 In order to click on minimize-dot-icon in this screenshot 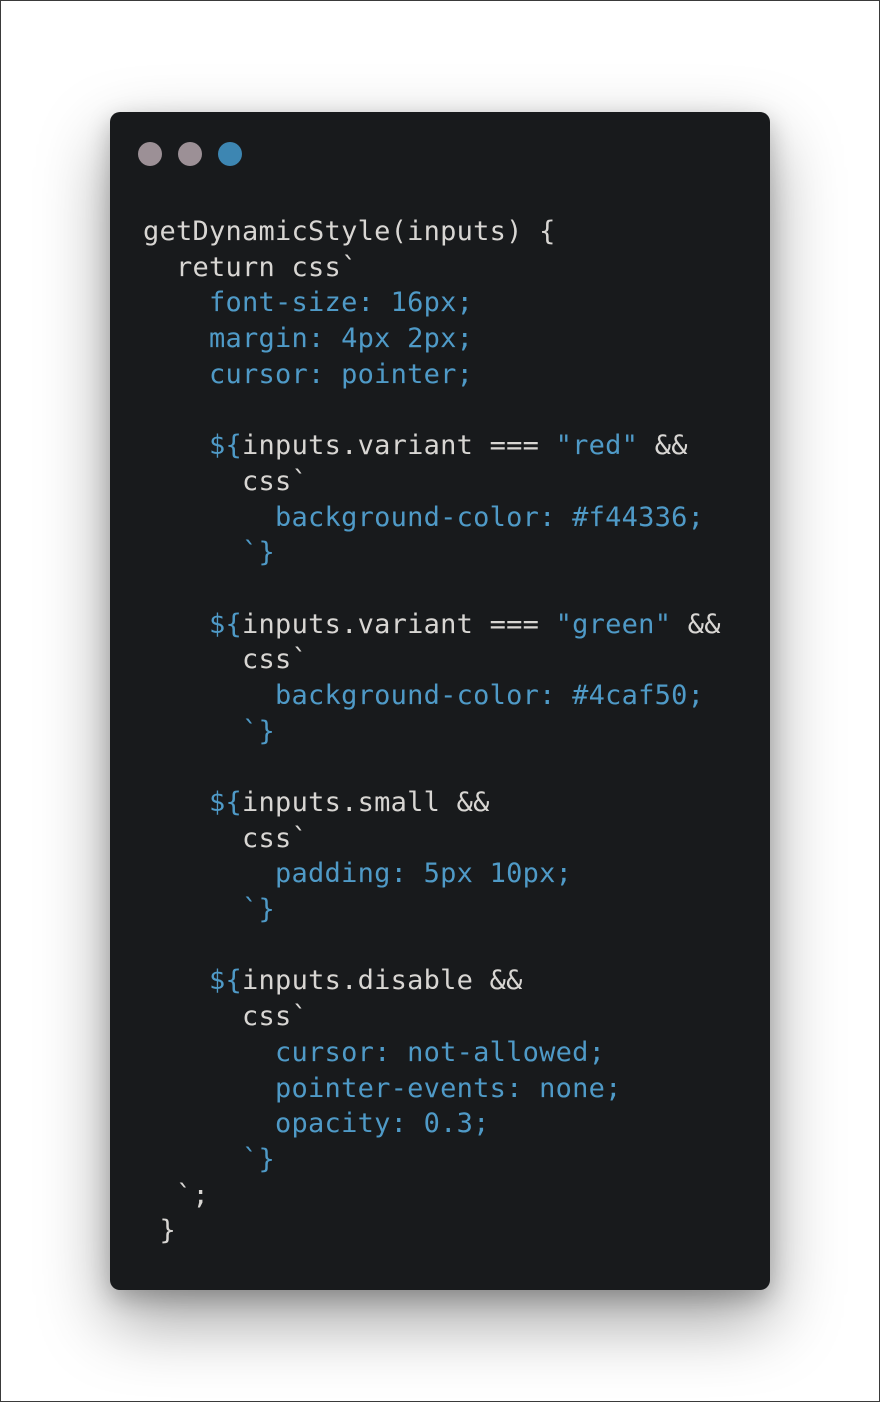, I will do `click(190, 154)`.